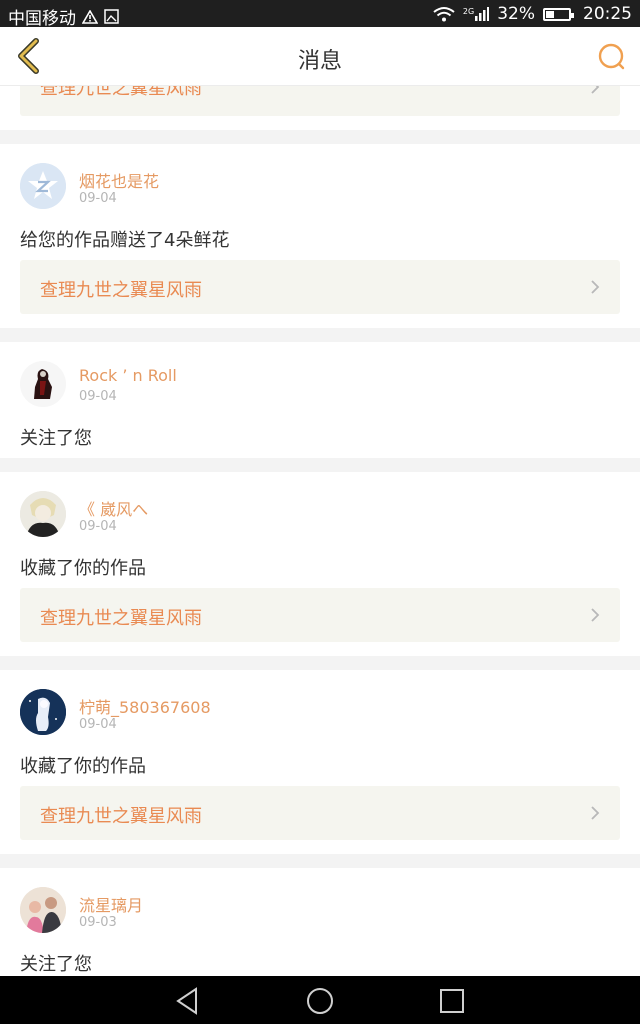 The height and width of the screenshot is (1024, 640). I want to click on wifi-icon, so click(444, 14).